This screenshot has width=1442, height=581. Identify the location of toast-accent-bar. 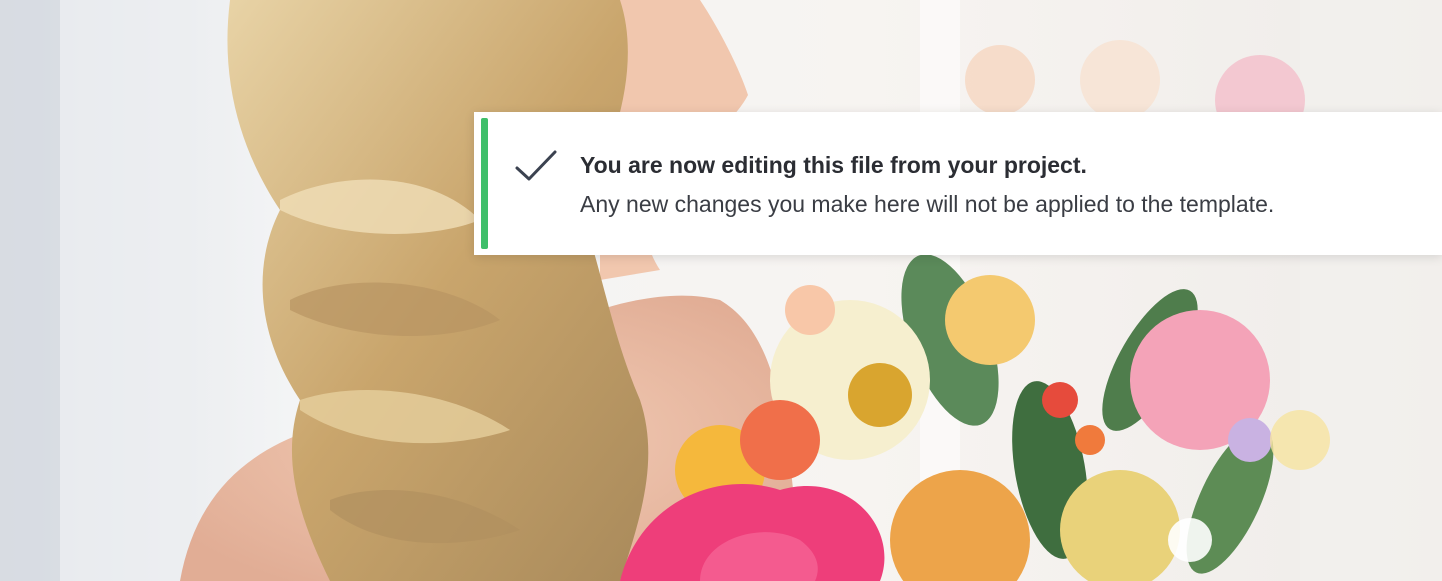
(484, 183).